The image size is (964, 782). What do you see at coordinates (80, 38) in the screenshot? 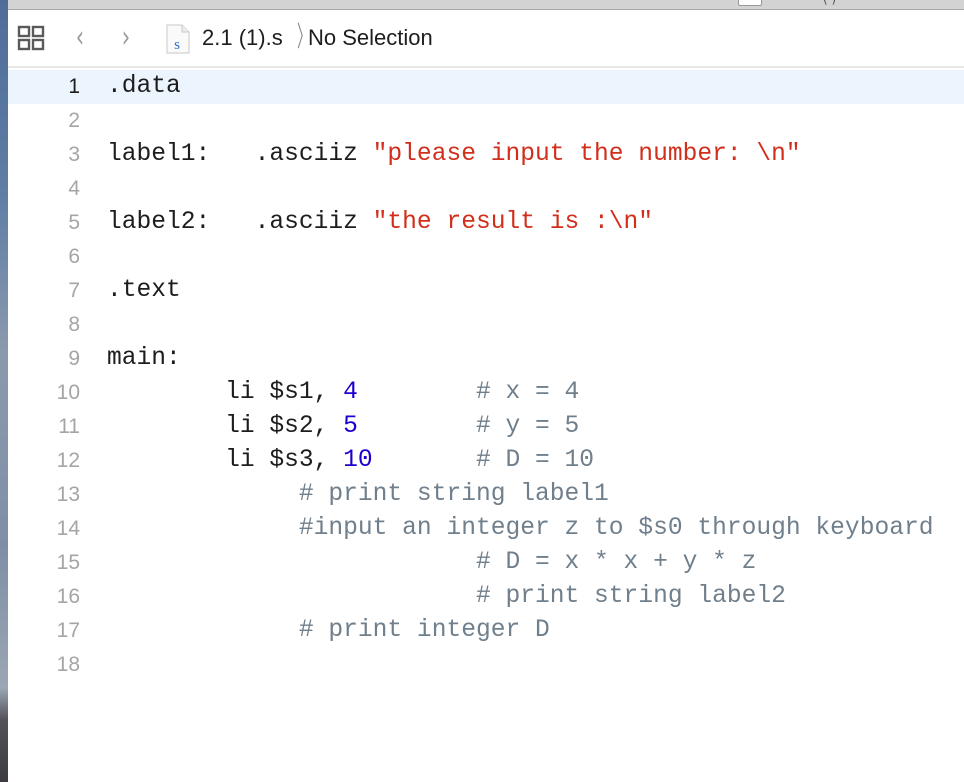
I see `back-button: ‹` at bounding box center [80, 38].